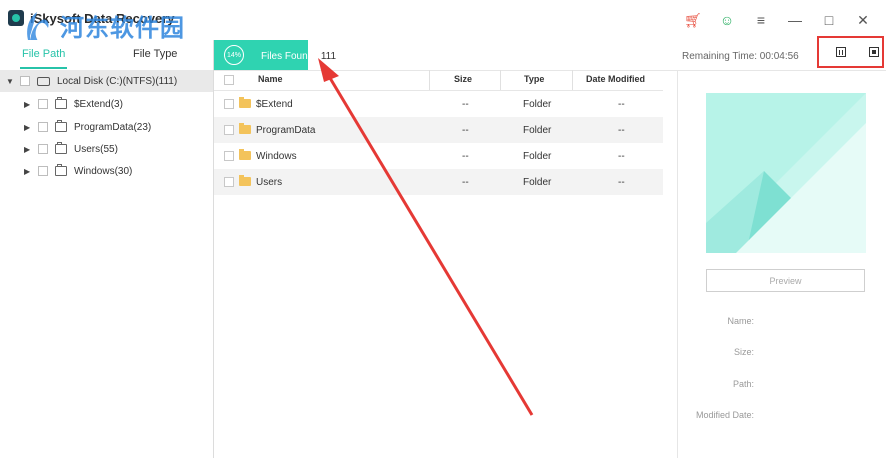  What do you see at coordinates (443, 20) in the screenshot?
I see `title-bar: iSkysoft Data Recovery 🛒︎ ☺ ≡ — □ ✕` at bounding box center [443, 20].